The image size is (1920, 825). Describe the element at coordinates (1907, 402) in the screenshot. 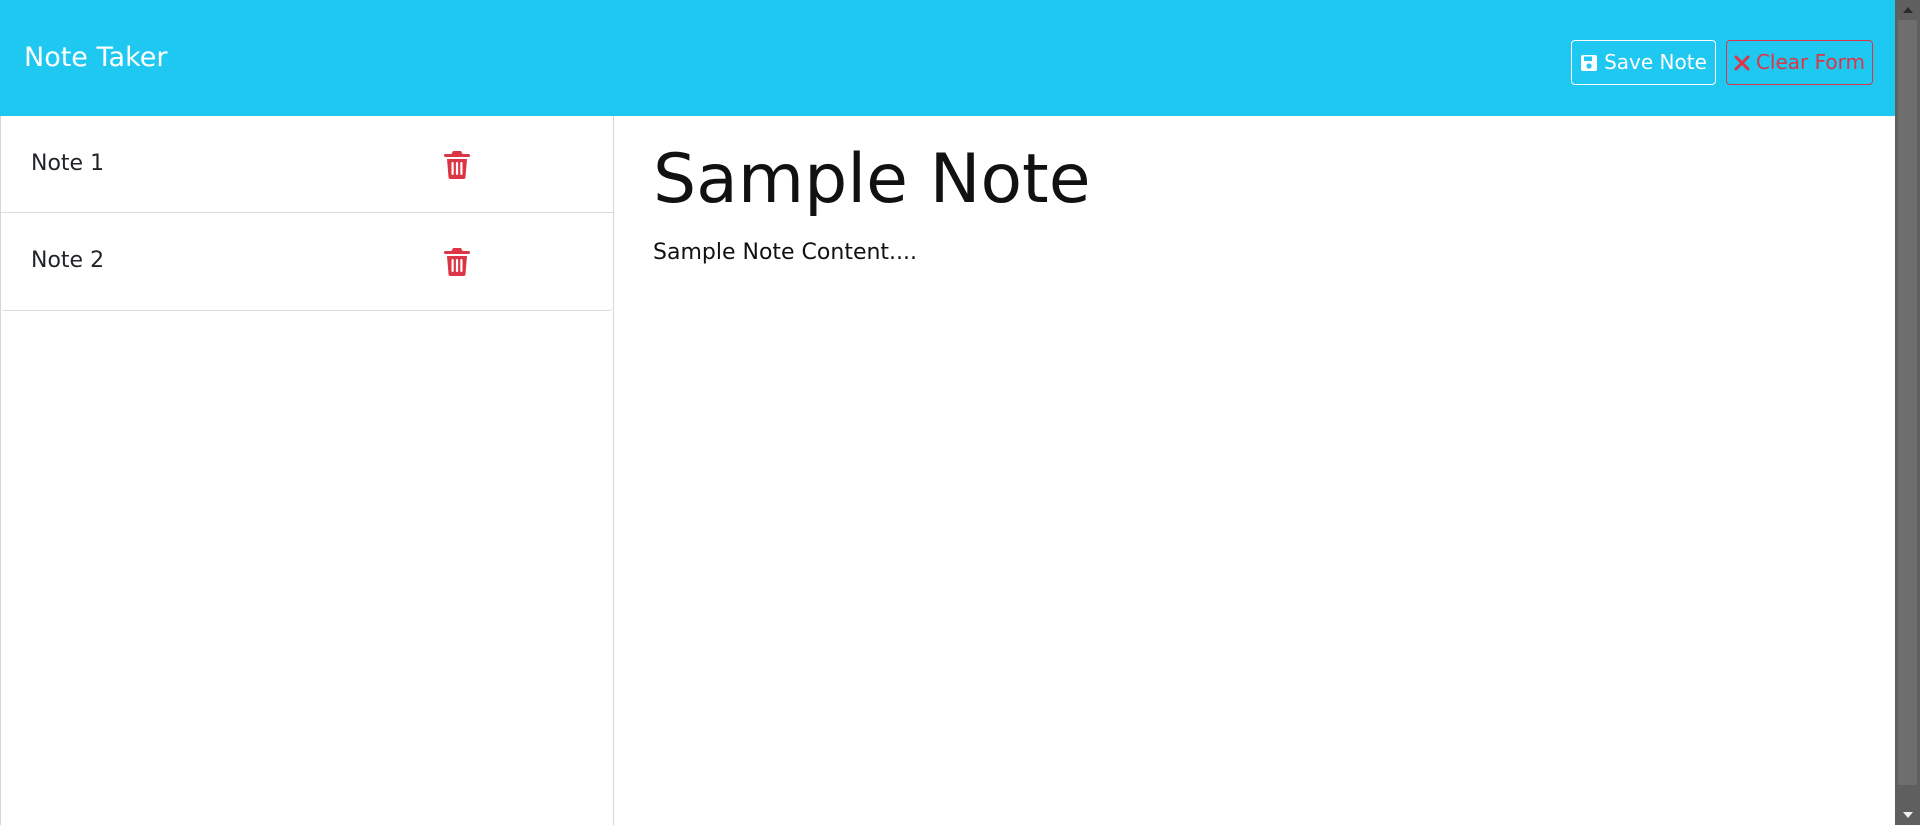

I see `scrollbar-thumb` at that location.